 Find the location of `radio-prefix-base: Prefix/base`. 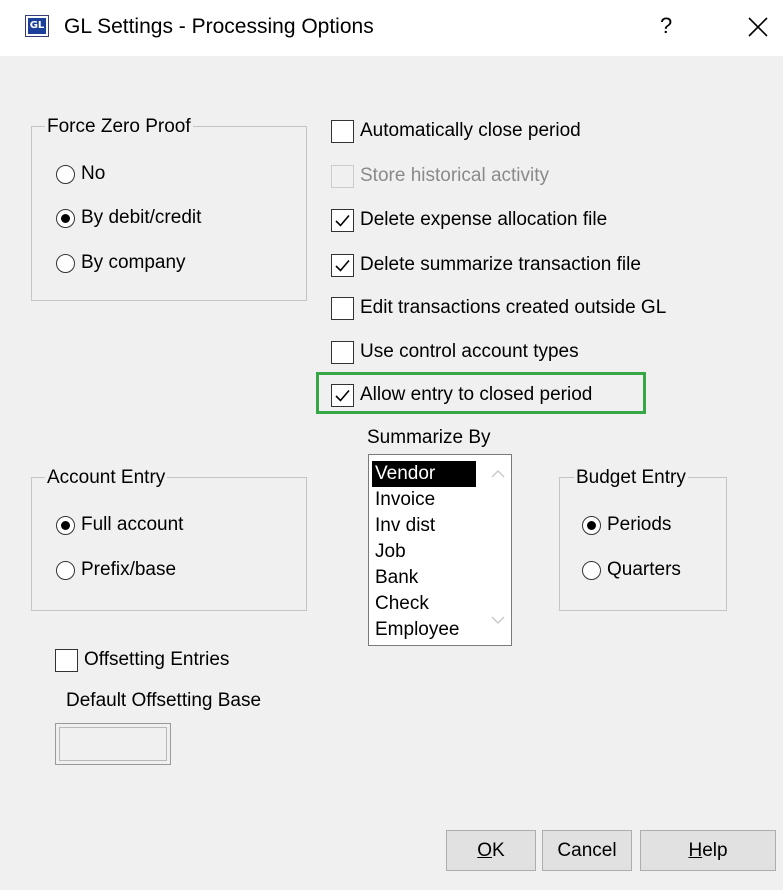

radio-prefix-base: Prefix/base is located at coordinates (116, 570).